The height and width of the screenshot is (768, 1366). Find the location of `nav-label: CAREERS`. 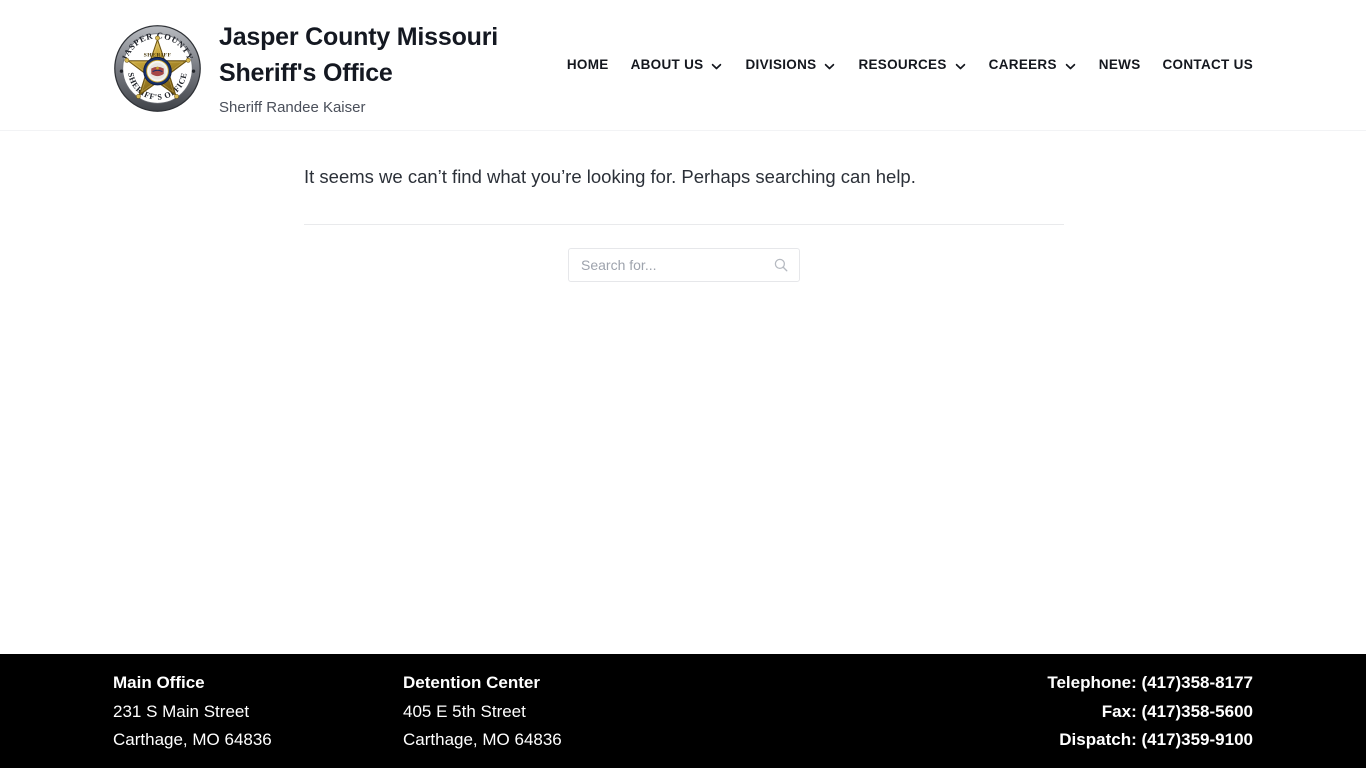

nav-label: CAREERS is located at coordinates (1022, 64).